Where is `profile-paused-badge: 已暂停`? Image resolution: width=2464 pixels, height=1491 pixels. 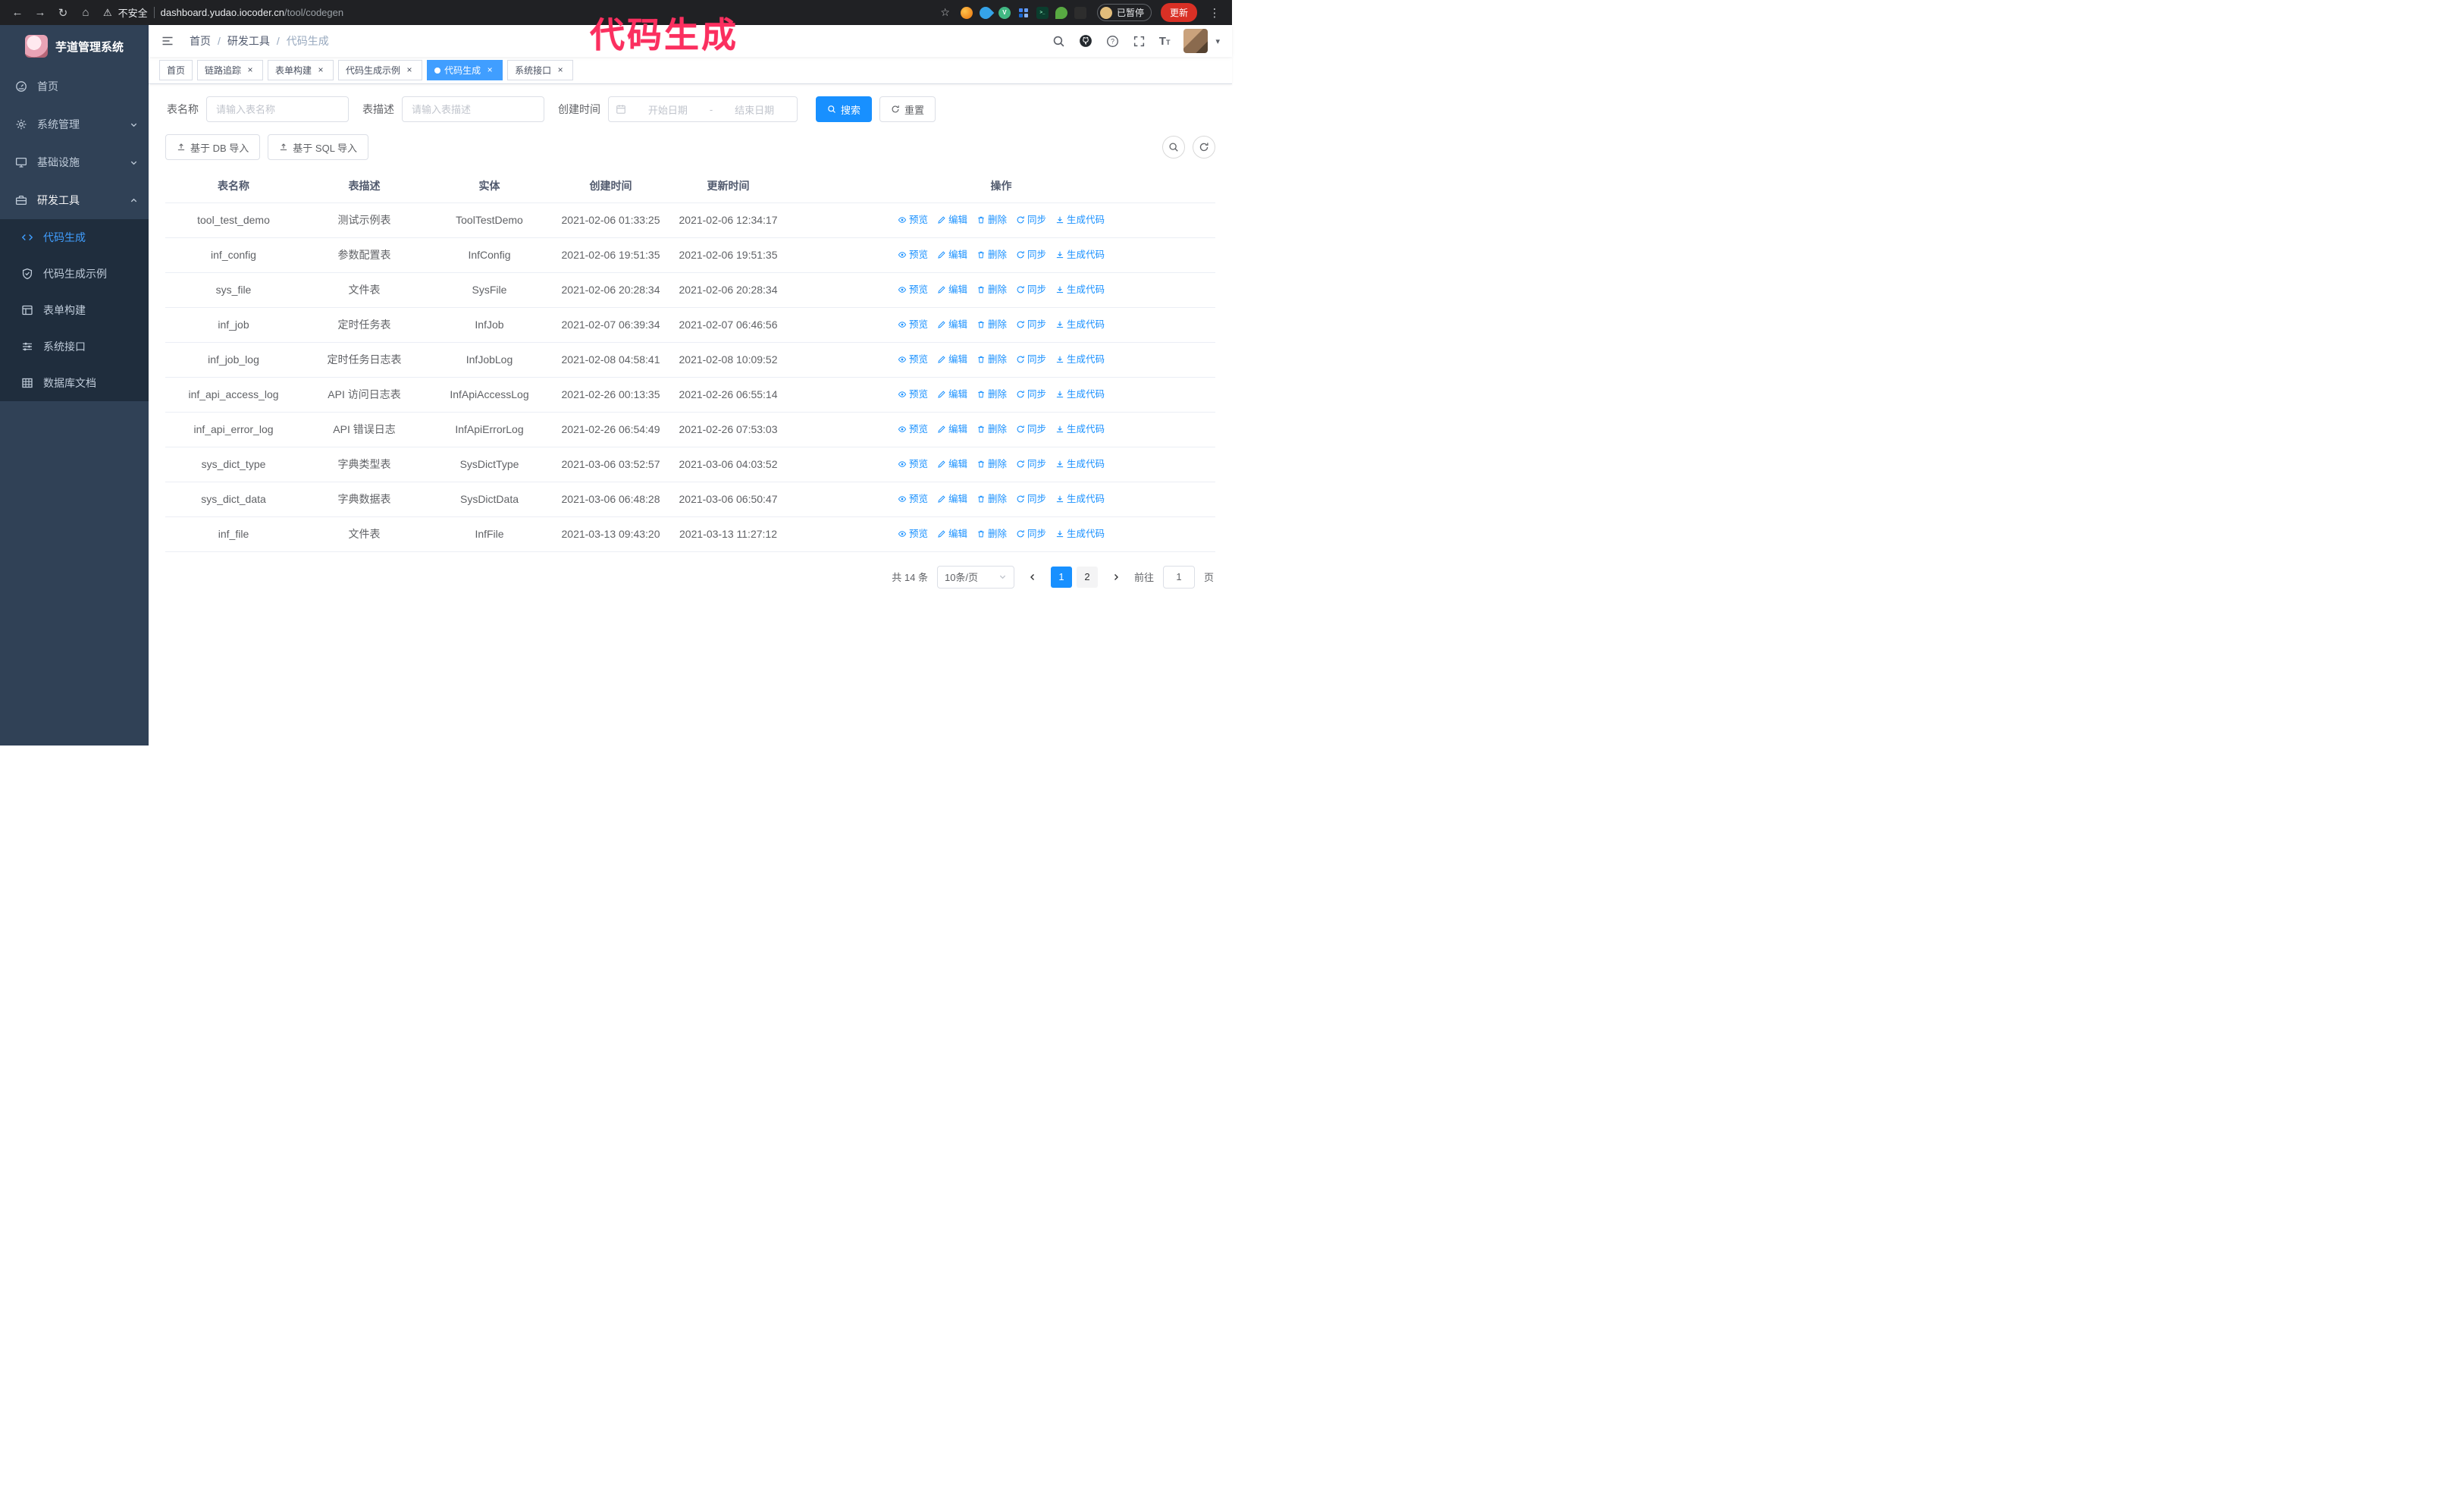
profile-paused-badge: 已暂停 is located at coordinates (1124, 12).